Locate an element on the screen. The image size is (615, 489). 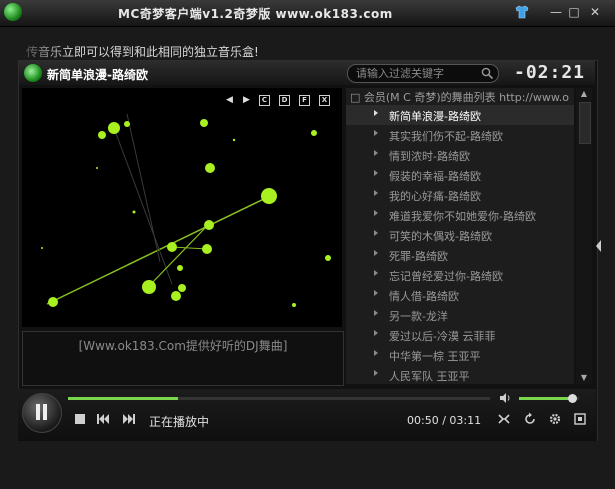
scroll-up-icon: ▲ is located at coordinates (584, 94).